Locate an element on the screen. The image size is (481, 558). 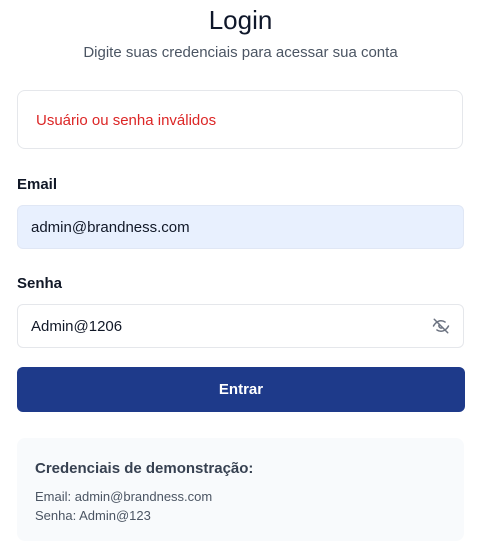
demo-email-line: Email: admin@brandness.com is located at coordinates (124, 496).